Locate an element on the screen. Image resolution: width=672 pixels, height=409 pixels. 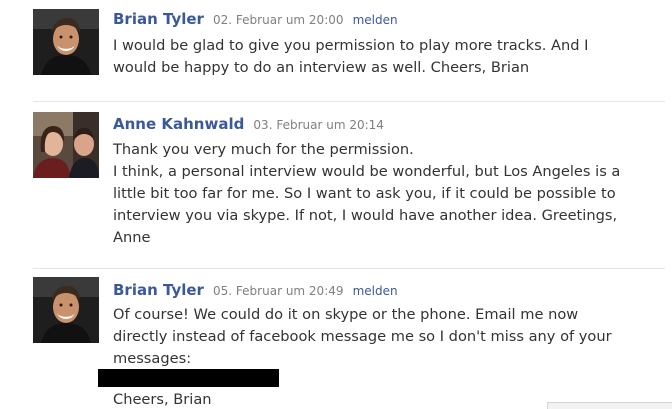
message-line: Anne is located at coordinates (132, 237).